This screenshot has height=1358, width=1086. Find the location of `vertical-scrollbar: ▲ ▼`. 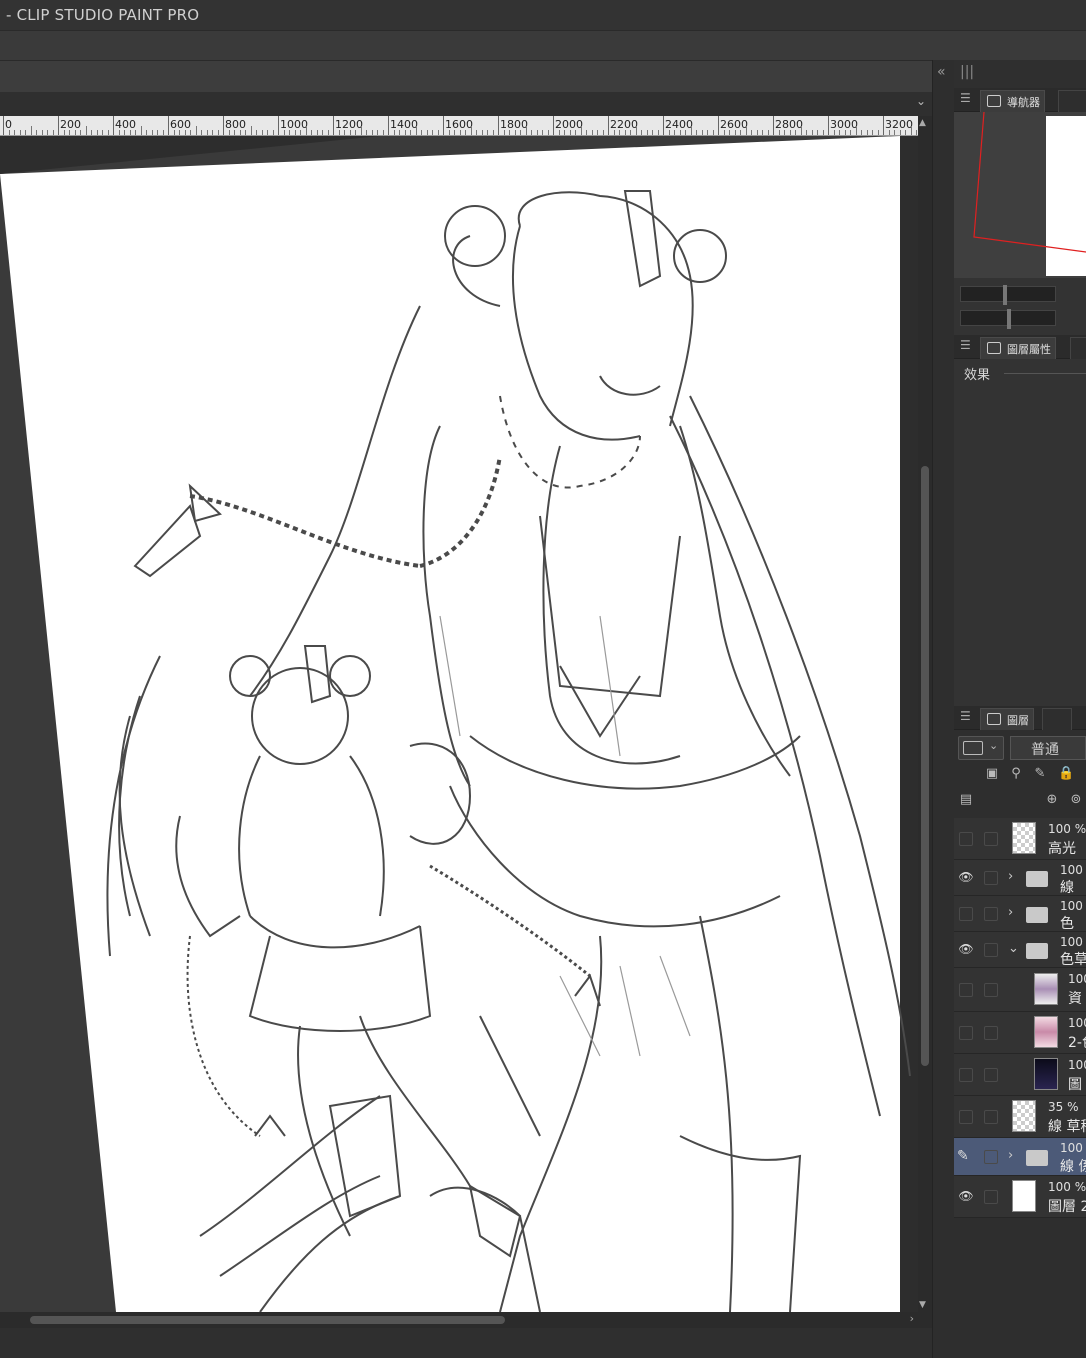

vertical-scrollbar: ▲ ▼ is located at coordinates (925, 714).